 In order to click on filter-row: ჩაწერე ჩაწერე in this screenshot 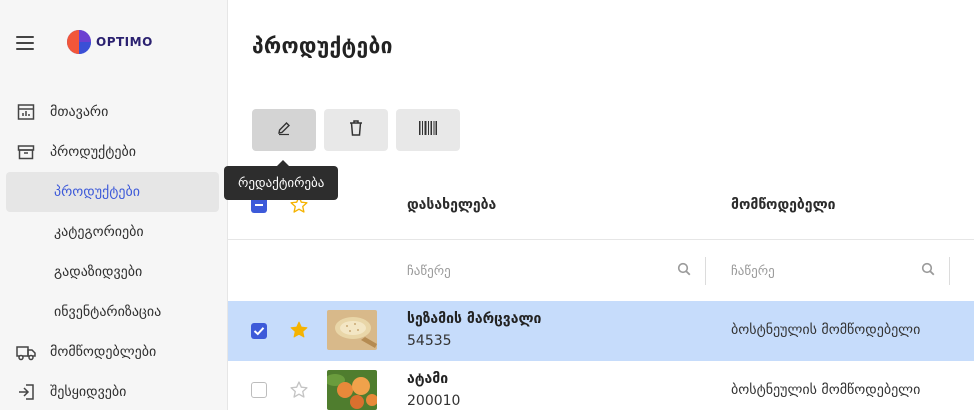, I will do `click(601, 271)`.